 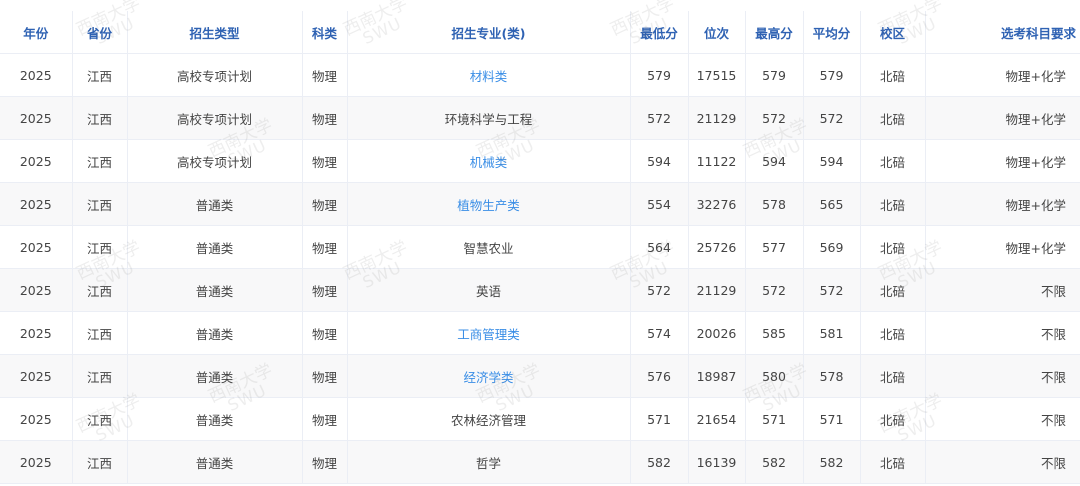 I want to click on cell-avg-score: 572, so click(x=832, y=290).